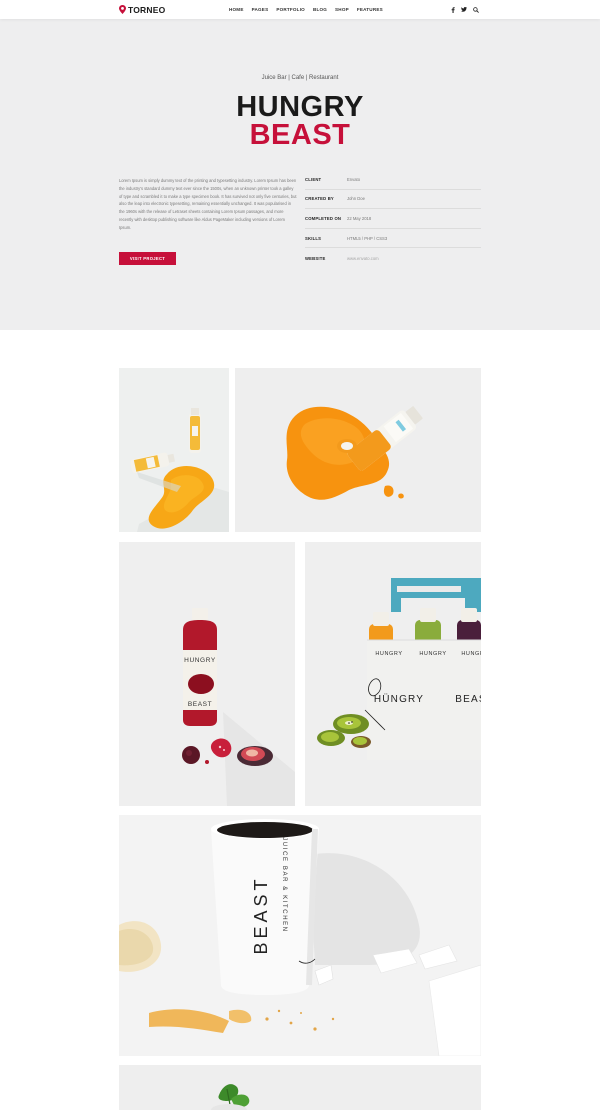  I want to click on nav-item-home: HOME, so click(236, 9).